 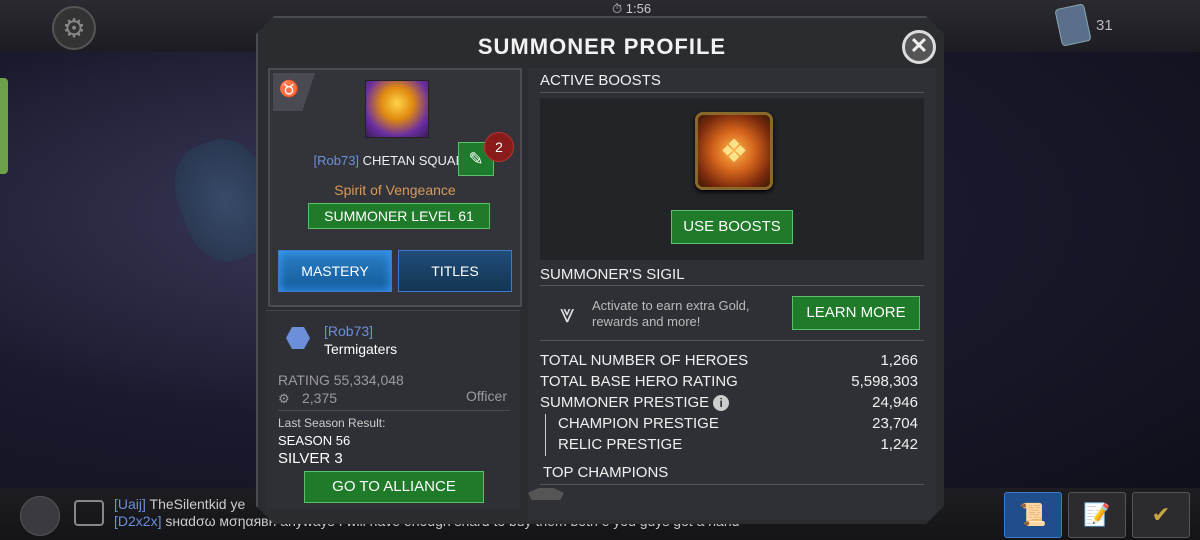 I want to click on card-count: 31, so click(x=1083, y=25).